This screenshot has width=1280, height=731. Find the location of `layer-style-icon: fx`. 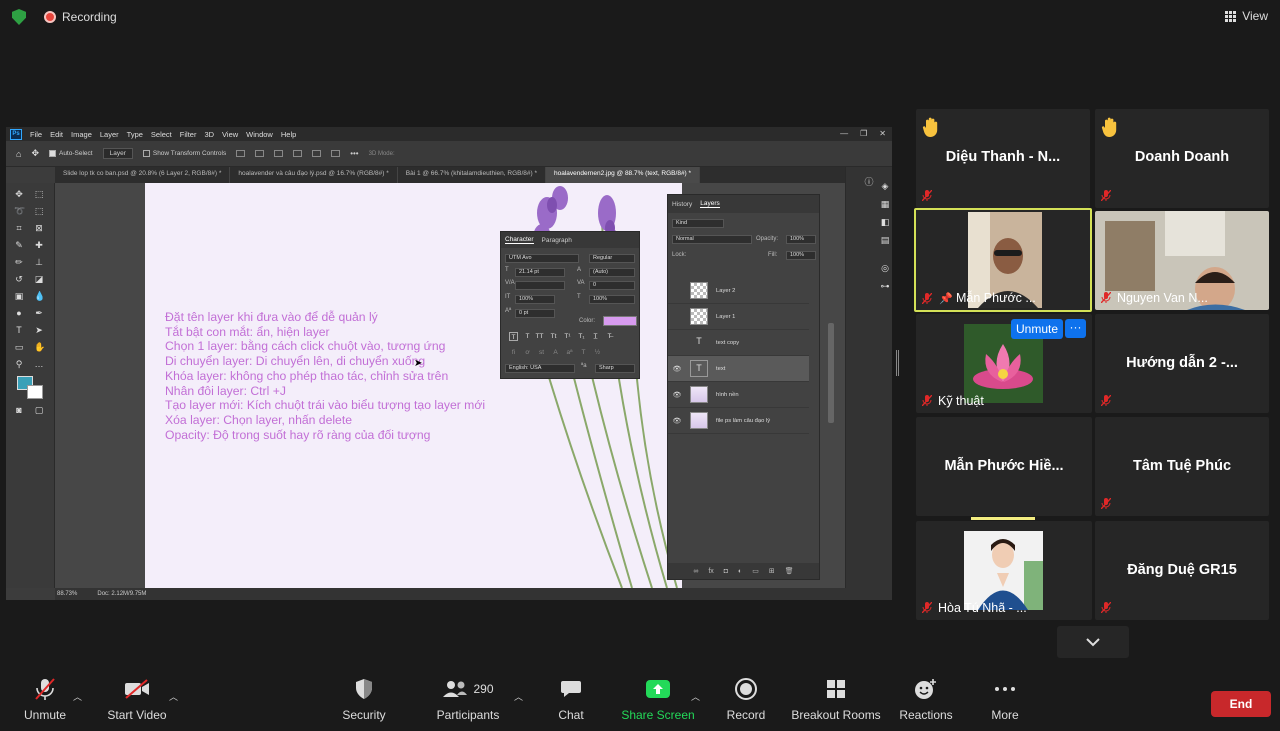

layer-style-icon: fx is located at coordinates (710, 571).